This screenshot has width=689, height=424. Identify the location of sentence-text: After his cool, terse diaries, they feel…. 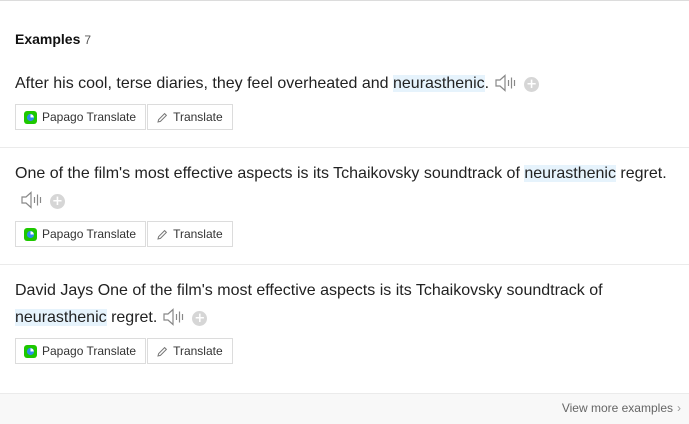
(204, 83).